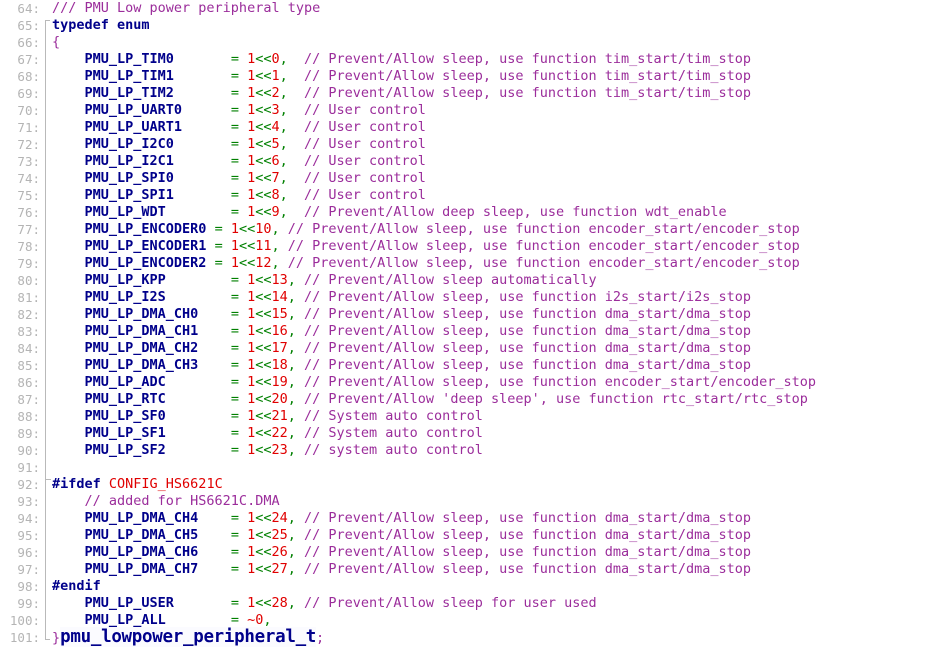 The height and width of the screenshot is (659, 927). What do you see at coordinates (185, 8) in the screenshot?
I see `code-text: /// PMU Low power peripheral type` at bounding box center [185, 8].